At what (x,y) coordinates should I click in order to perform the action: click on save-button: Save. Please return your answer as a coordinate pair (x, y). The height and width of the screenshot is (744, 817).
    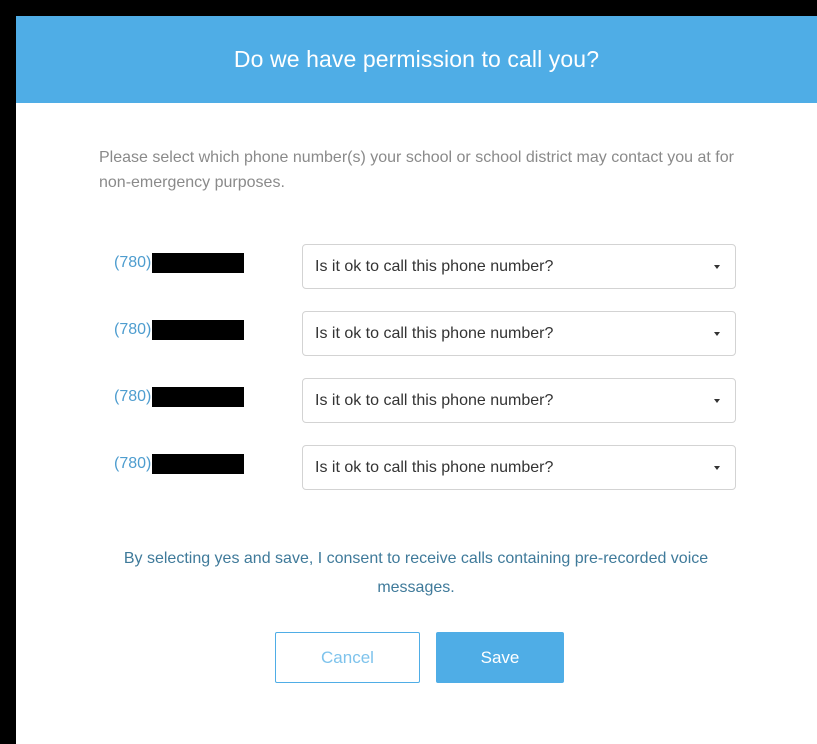
    Looking at the image, I should click on (500, 657).